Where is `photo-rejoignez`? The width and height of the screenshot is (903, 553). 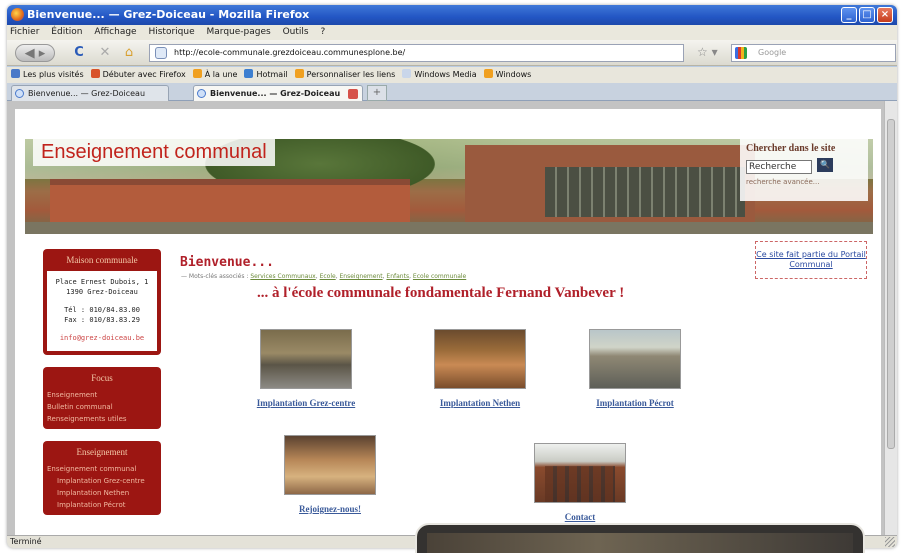
photo-rejoignez is located at coordinates (330, 465).